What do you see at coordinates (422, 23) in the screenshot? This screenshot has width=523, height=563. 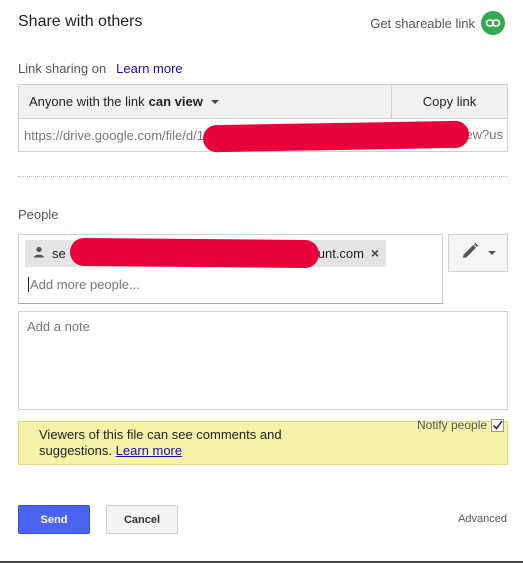 I see `shareable-link-label: Get shareable link` at bounding box center [422, 23].